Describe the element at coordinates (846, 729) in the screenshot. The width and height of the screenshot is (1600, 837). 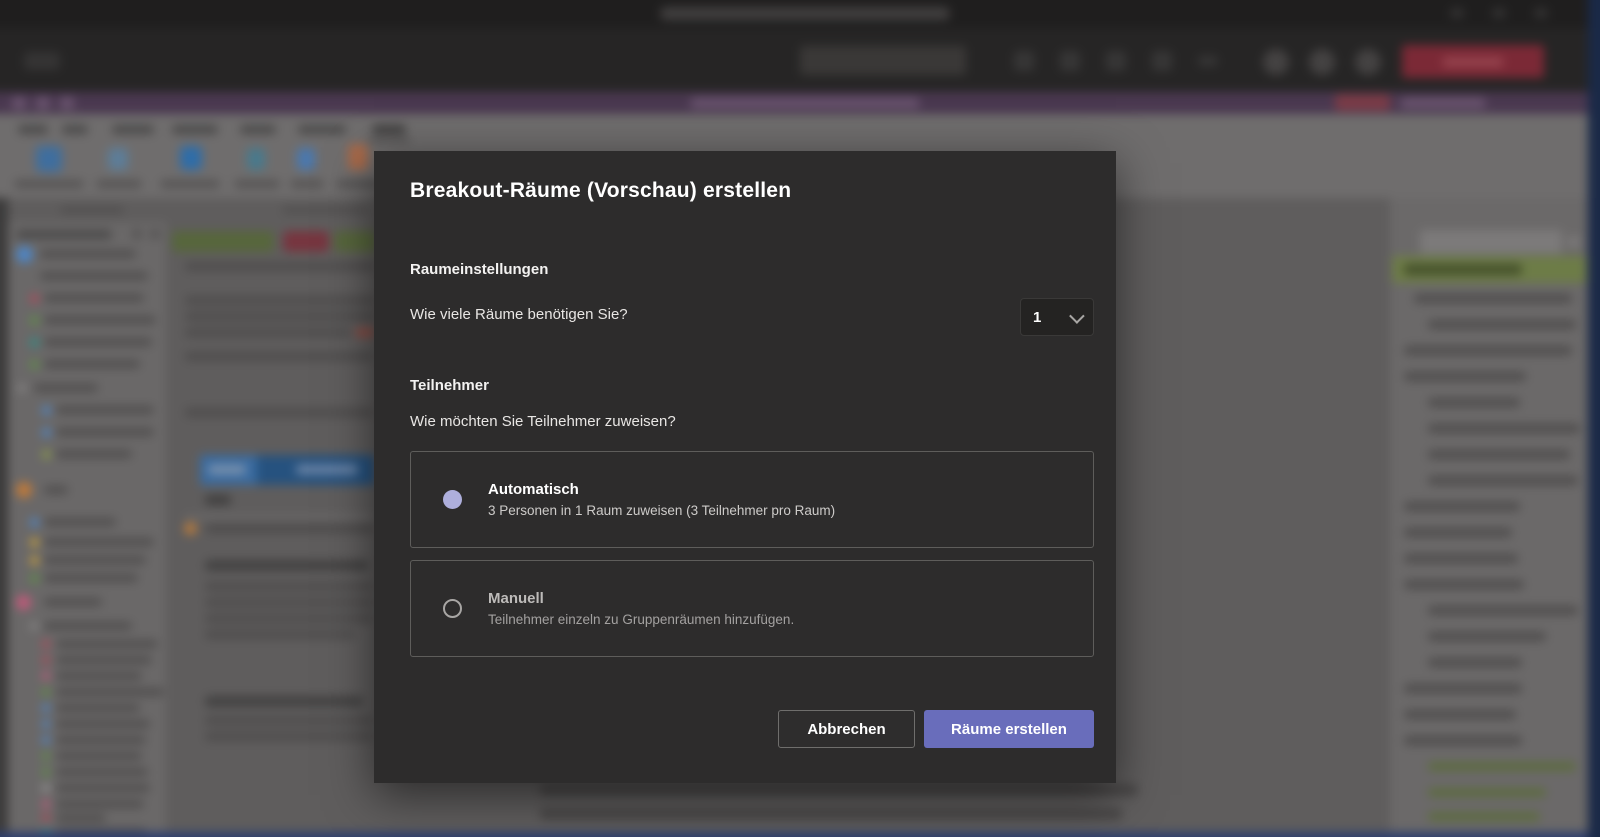
I see `cancel-button: Abbrechen` at that location.